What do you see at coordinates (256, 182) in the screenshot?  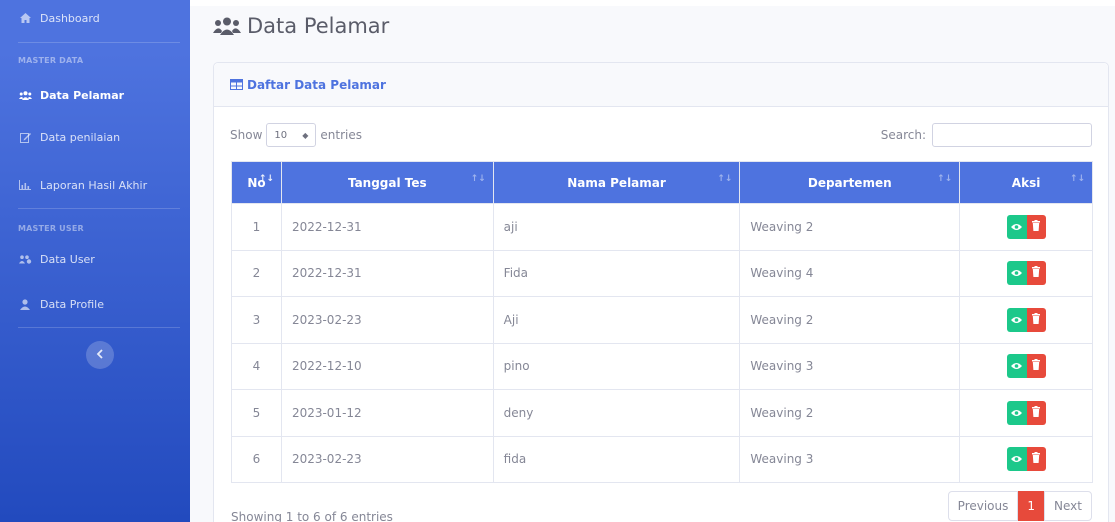 I see `column-header-no: No ↑↓` at bounding box center [256, 182].